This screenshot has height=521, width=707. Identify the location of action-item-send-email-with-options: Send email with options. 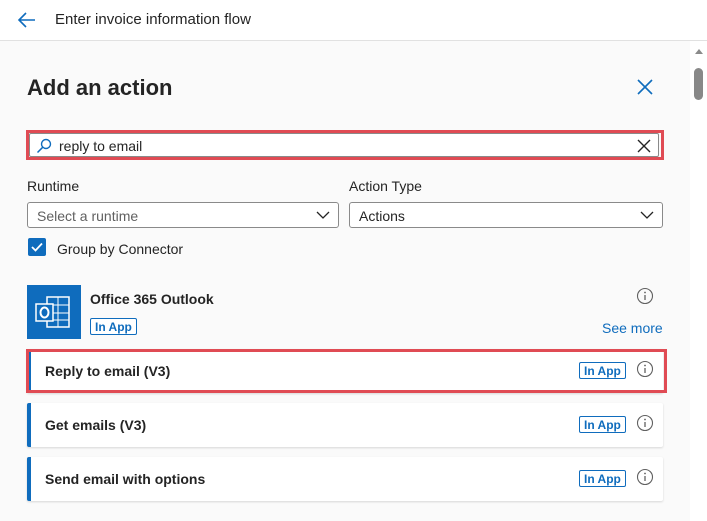
(345, 479).